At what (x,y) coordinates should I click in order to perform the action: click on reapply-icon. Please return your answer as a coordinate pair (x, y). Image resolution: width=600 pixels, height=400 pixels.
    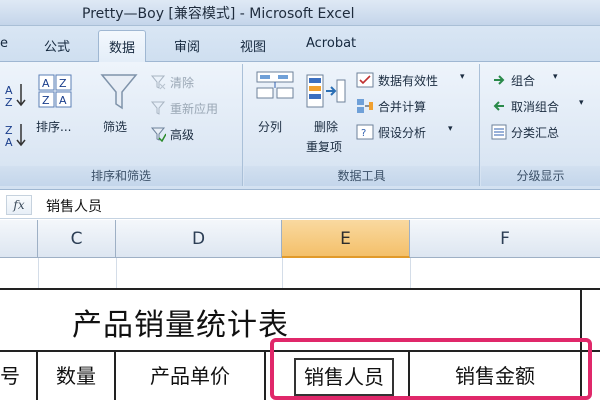
    Looking at the image, I should click on (158, 109).